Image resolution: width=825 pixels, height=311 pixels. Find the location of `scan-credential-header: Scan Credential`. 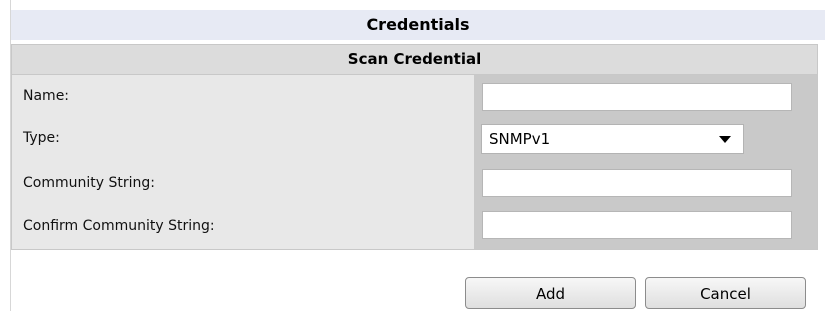

scan-credential-header: Scan Credential is located at coordinates (414, 60).